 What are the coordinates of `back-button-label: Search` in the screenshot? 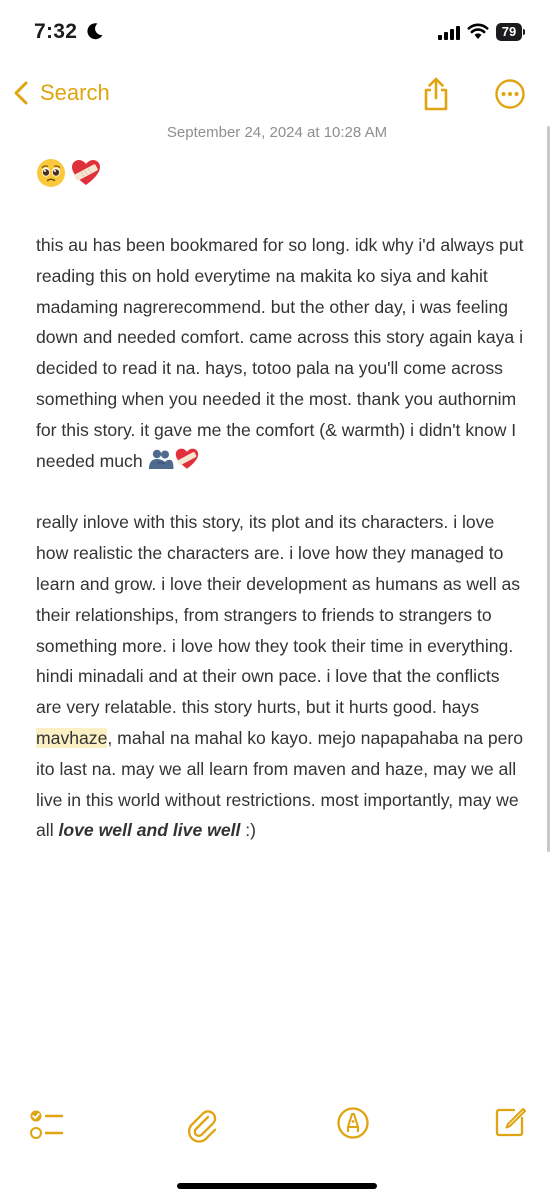 It's located at (75, 92).